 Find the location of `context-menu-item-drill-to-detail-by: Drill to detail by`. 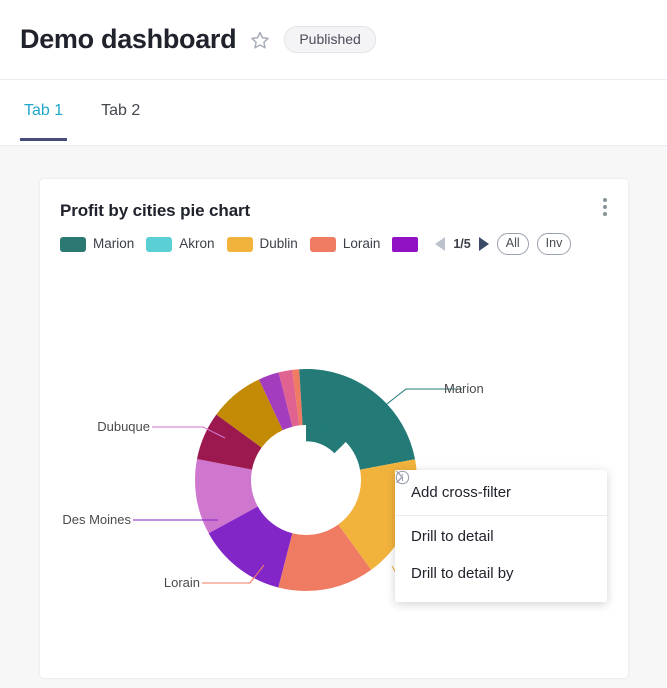

context-menu-item-drill-to-detail-by: Drill to detail by is located at coordinates (501, 531).